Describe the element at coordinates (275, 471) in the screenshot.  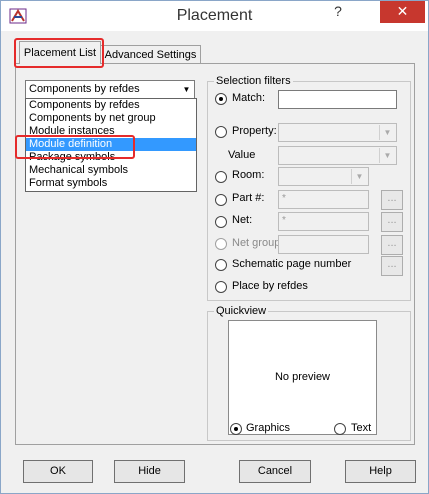
I see `cancel-button: Cancel` at that location.